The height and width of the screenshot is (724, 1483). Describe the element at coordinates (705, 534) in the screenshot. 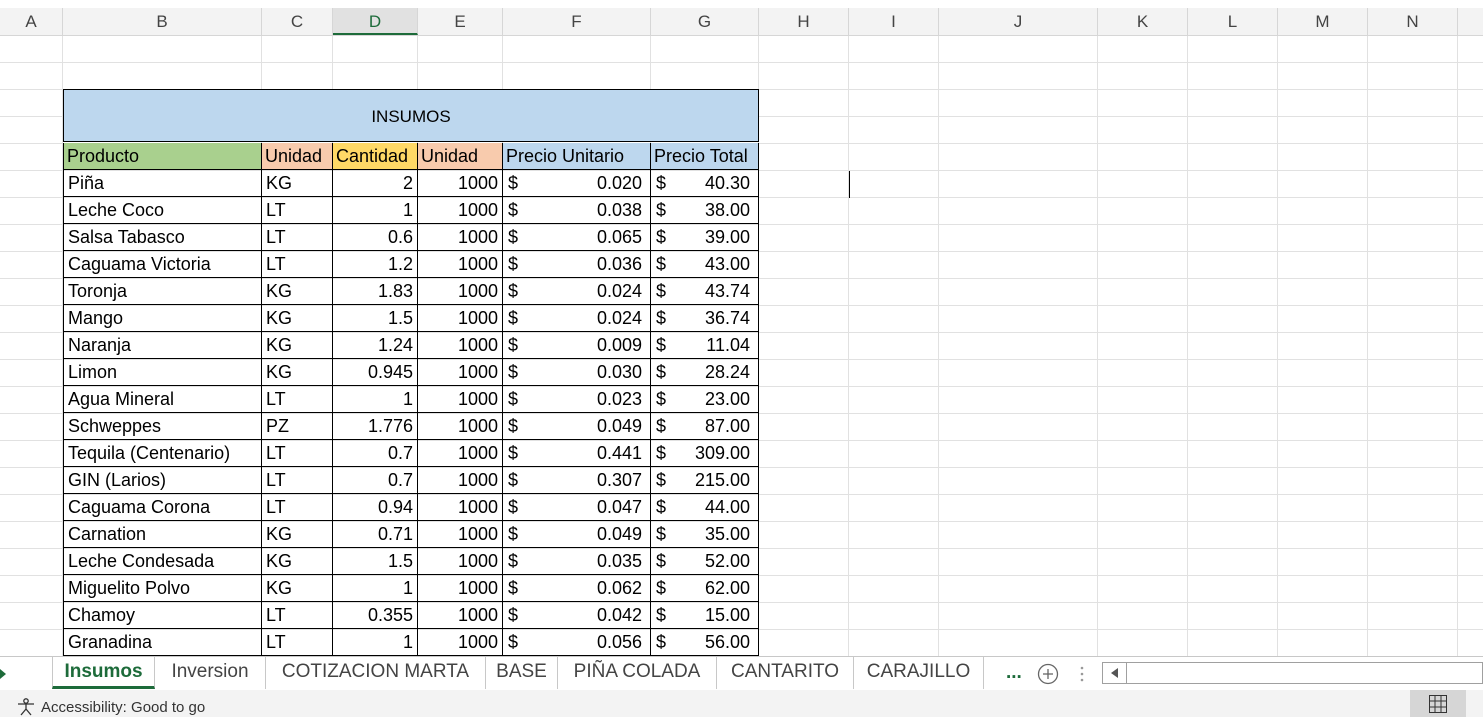

I see `table-cell: $35.00` at that location.